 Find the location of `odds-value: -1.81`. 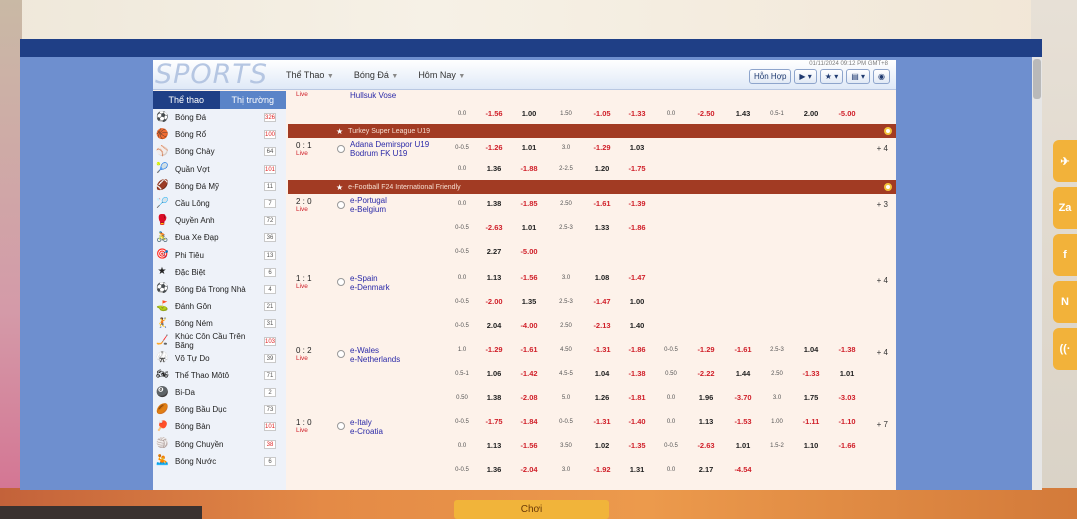

odds-value: -1.81 is located at coordinates (637, 398).